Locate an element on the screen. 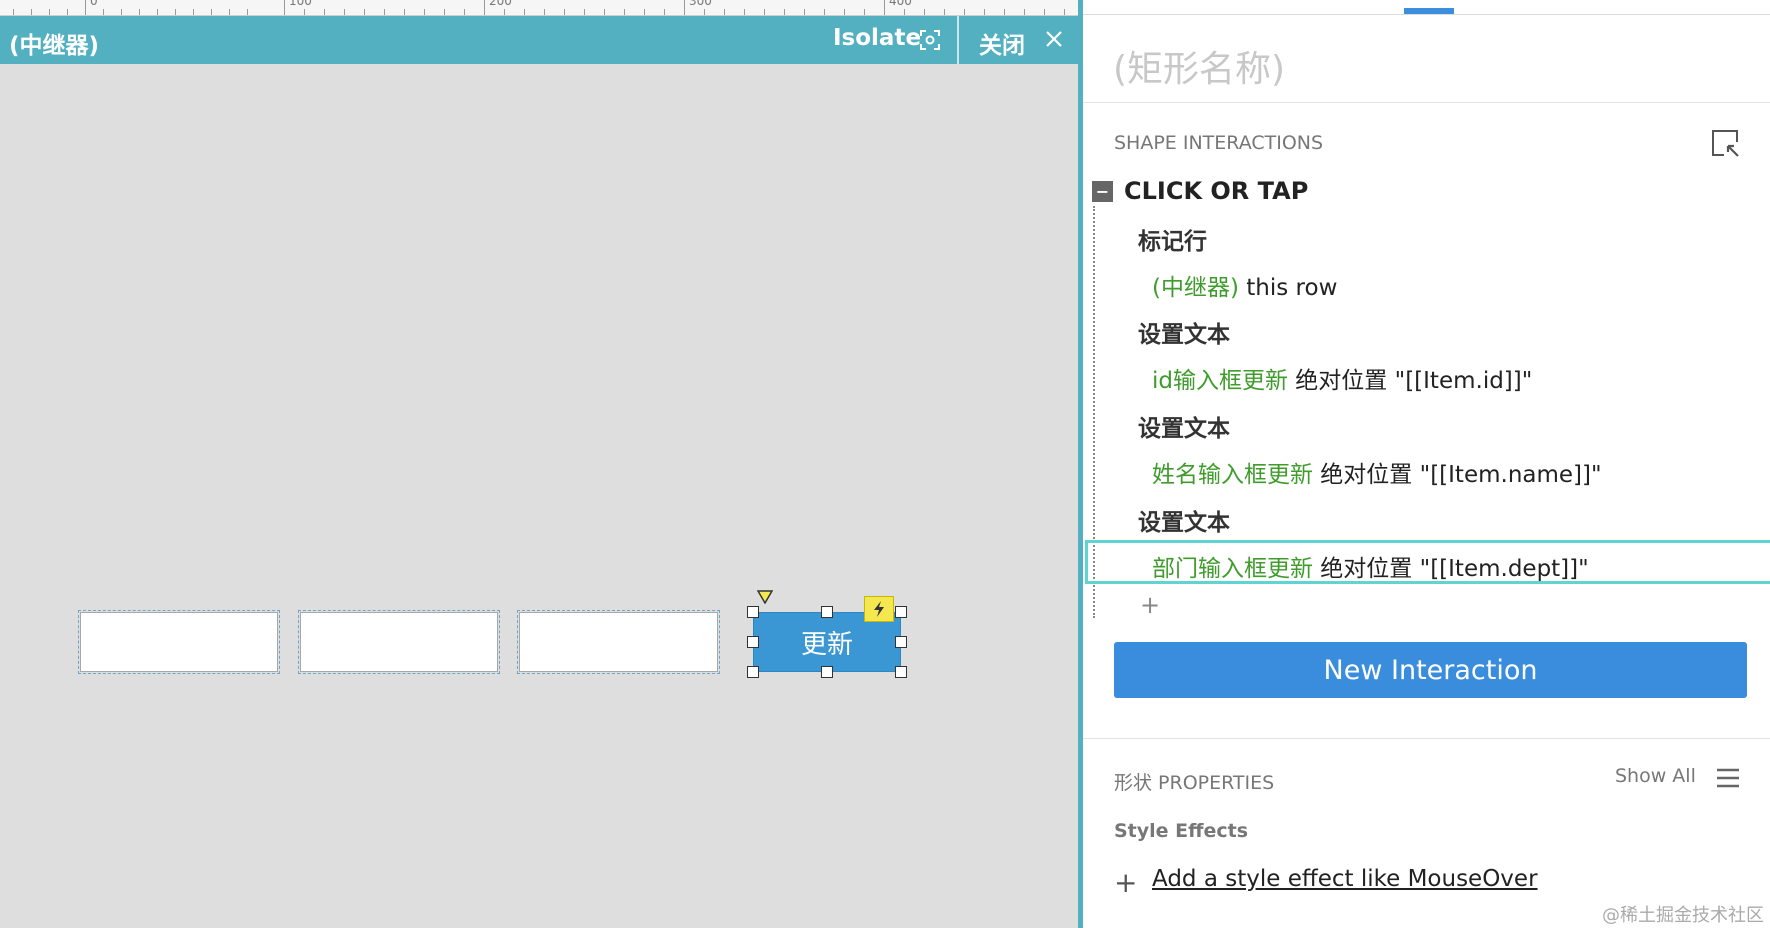 The width and height of the screenshot is (1770, 928). shape-name-field: (矩形名称) is located at coordinates (1199, 66).